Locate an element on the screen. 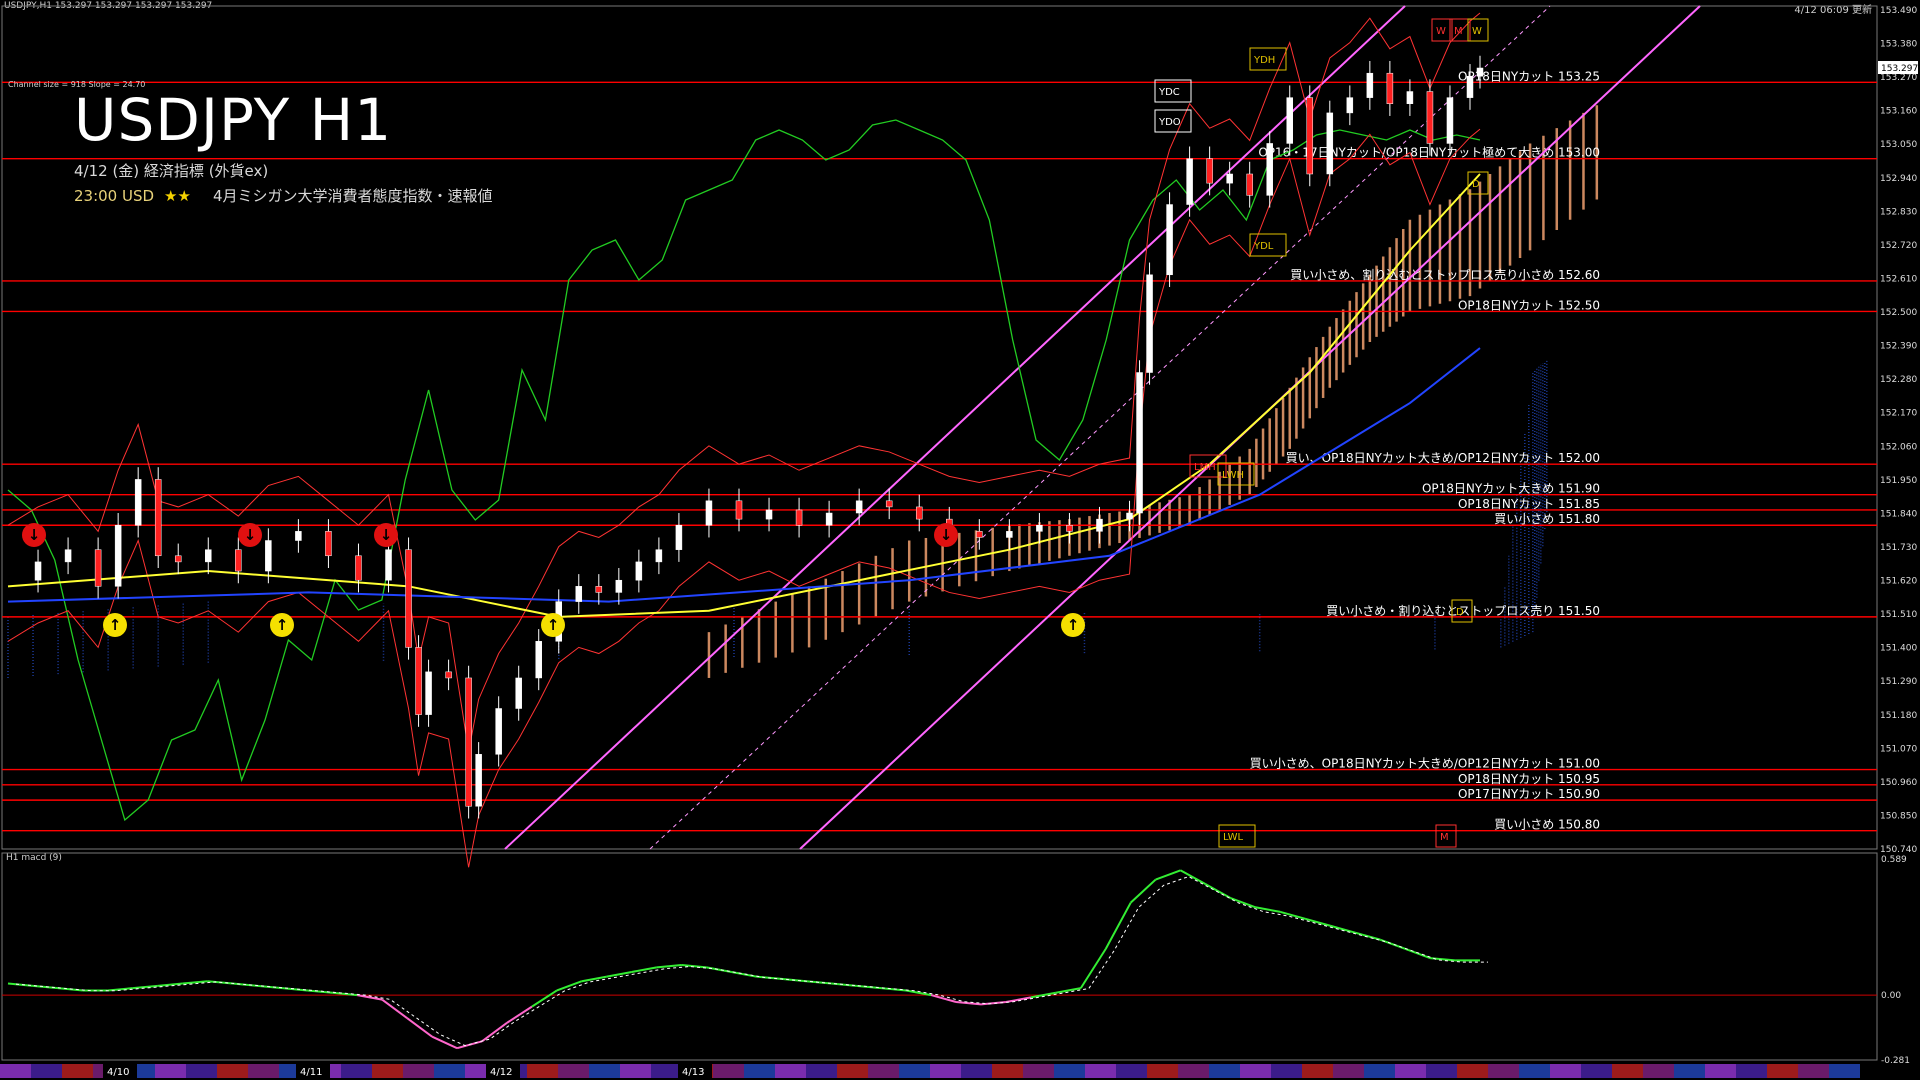 Image resolution: width=1920 pixels, height=1080 pixels. chart-title: USDJPY H1 is located at coordinates (233, 120).